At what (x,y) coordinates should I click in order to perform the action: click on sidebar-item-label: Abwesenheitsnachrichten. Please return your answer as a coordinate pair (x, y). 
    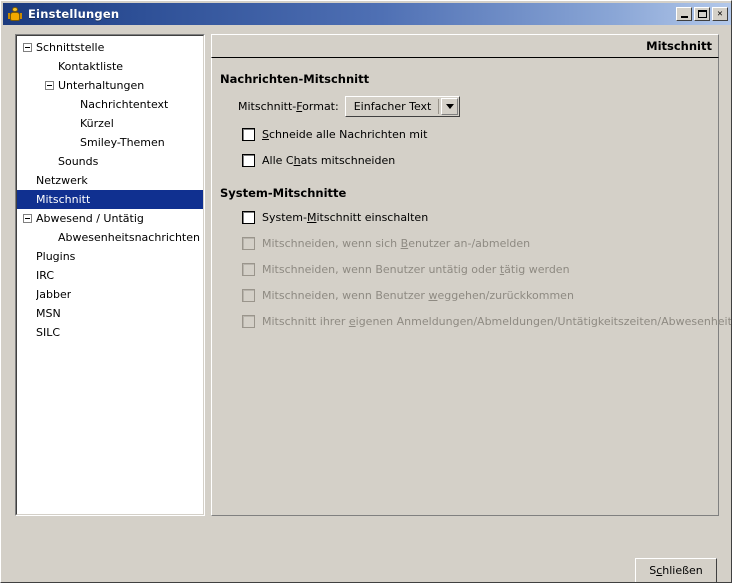
    Looking at the image, I should click on (129, 237).